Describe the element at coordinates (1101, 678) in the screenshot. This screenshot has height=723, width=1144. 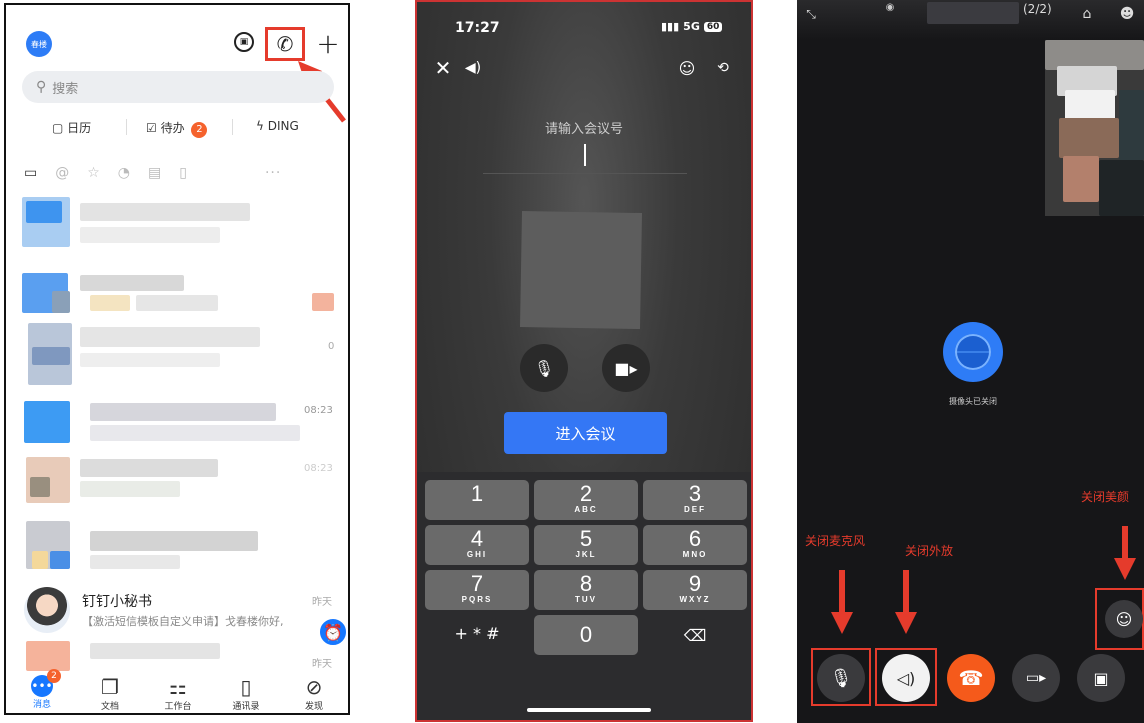
I see `screen-share-button: ▣` at that location.